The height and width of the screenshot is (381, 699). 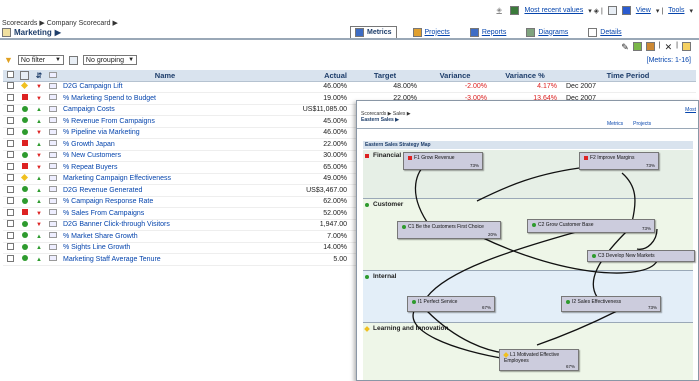 What do you see at coordinates (165, 133) in the screenshot?
I see `metric-name: % Pipeline via Marketing` at bounding box center [165, 133].